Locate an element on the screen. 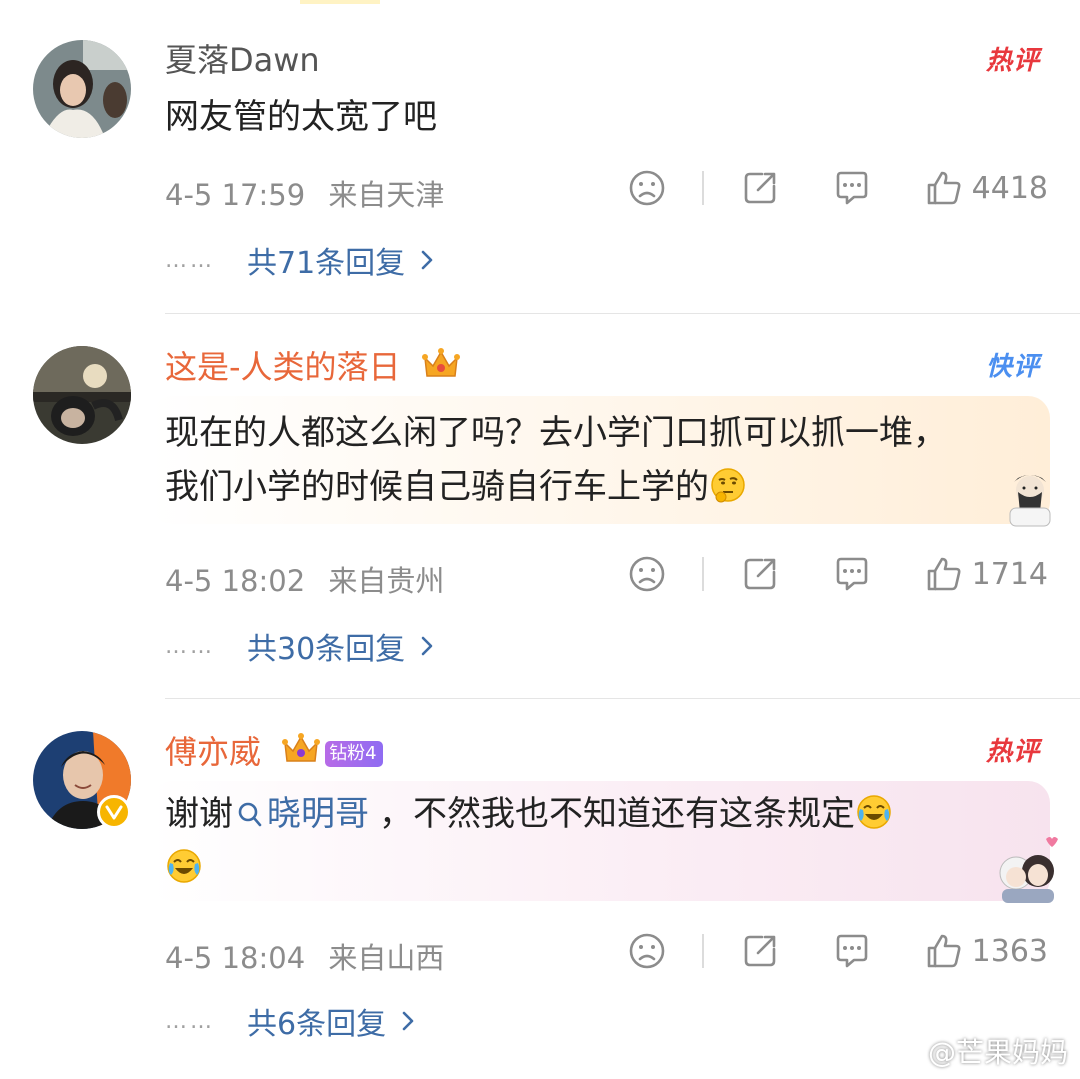 This screenshot has height=1079, width=1080. tag-label: 快评 is located at coordinates (1012, 367).